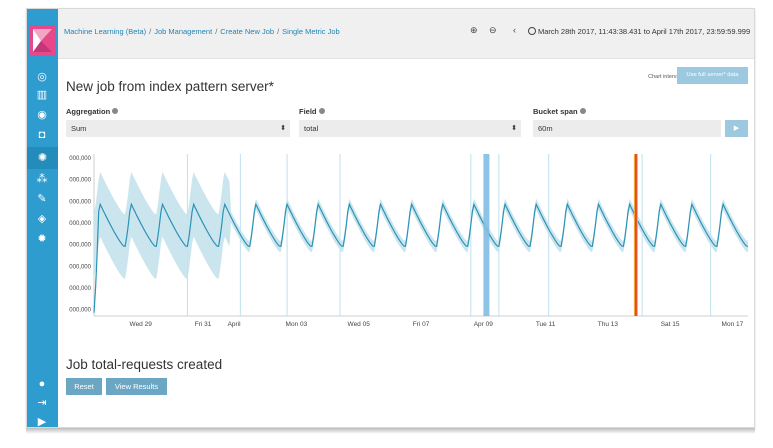 This screenshot has height=448, width=773. What do you see at coordinates (297, 324) in the screenshot?
I see `x-tick-label: Mon 03` at bounding box center [297, 324].